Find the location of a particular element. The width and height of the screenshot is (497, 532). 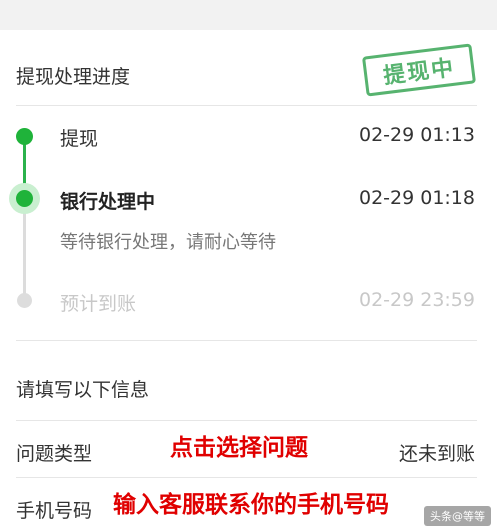

phone-input is located at coordinates (292, 505).